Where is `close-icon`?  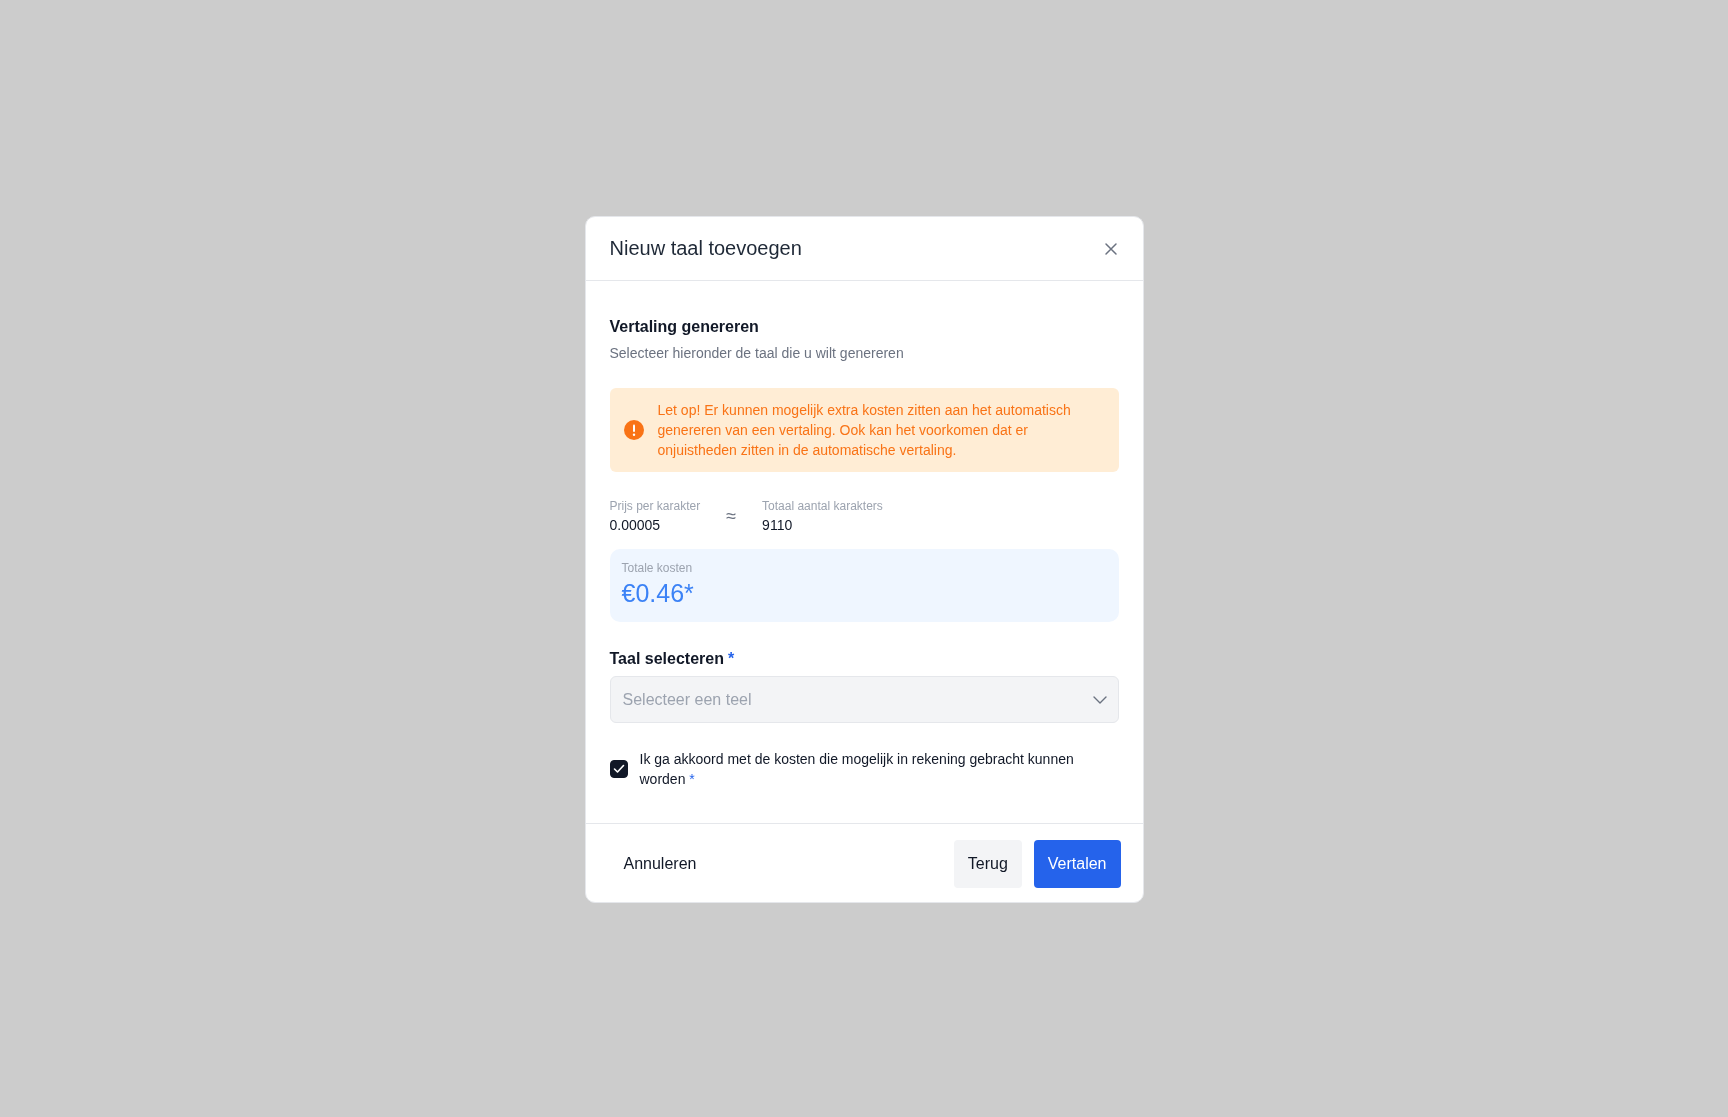
close-icon is located at coordinates (1110, 248).